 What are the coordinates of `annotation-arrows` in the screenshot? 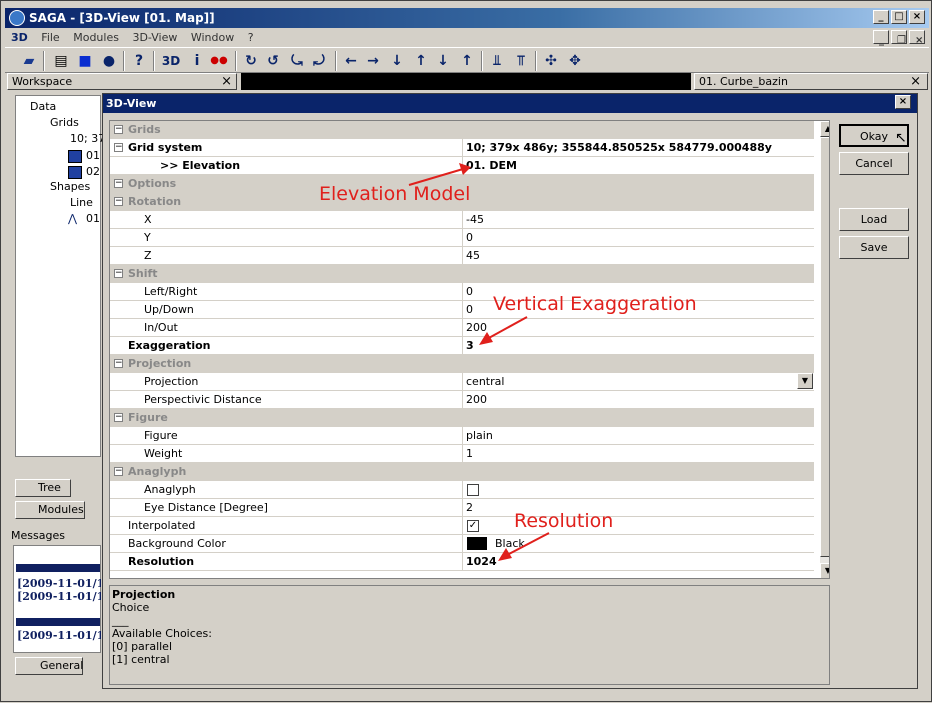 It's located at (479, 362).